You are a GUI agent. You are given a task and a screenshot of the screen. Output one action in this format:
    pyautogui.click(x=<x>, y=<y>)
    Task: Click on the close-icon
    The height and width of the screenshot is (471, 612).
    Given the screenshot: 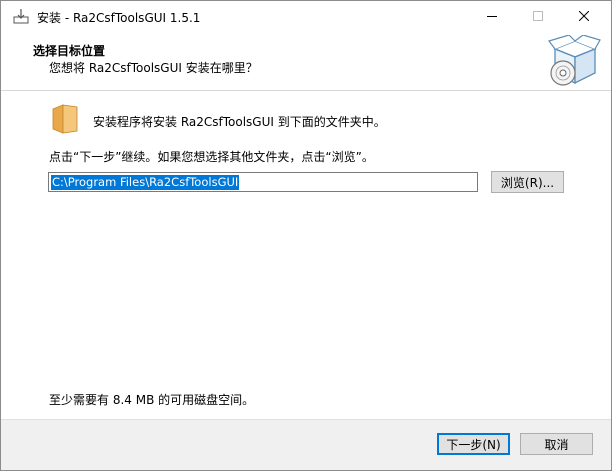 What is the action you would take?
    pyautogui.click(x=584, y=16)
    